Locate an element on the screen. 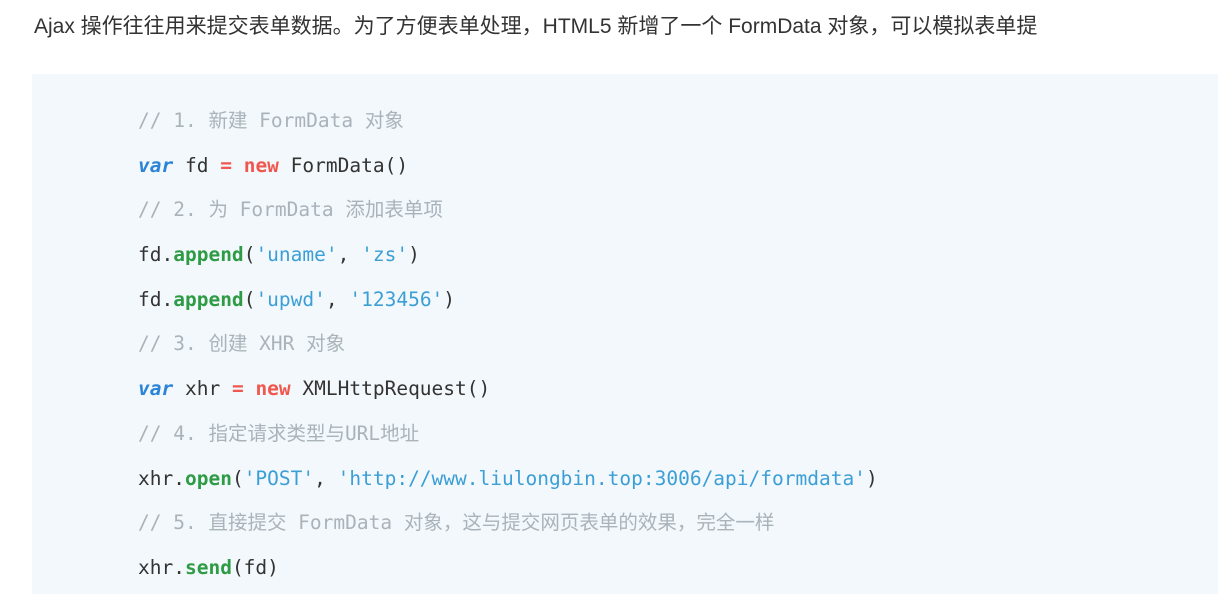 The height and width of the screenshot is (607, 1225). code-token-plain: FormData() is located at coordinates (343, 165).